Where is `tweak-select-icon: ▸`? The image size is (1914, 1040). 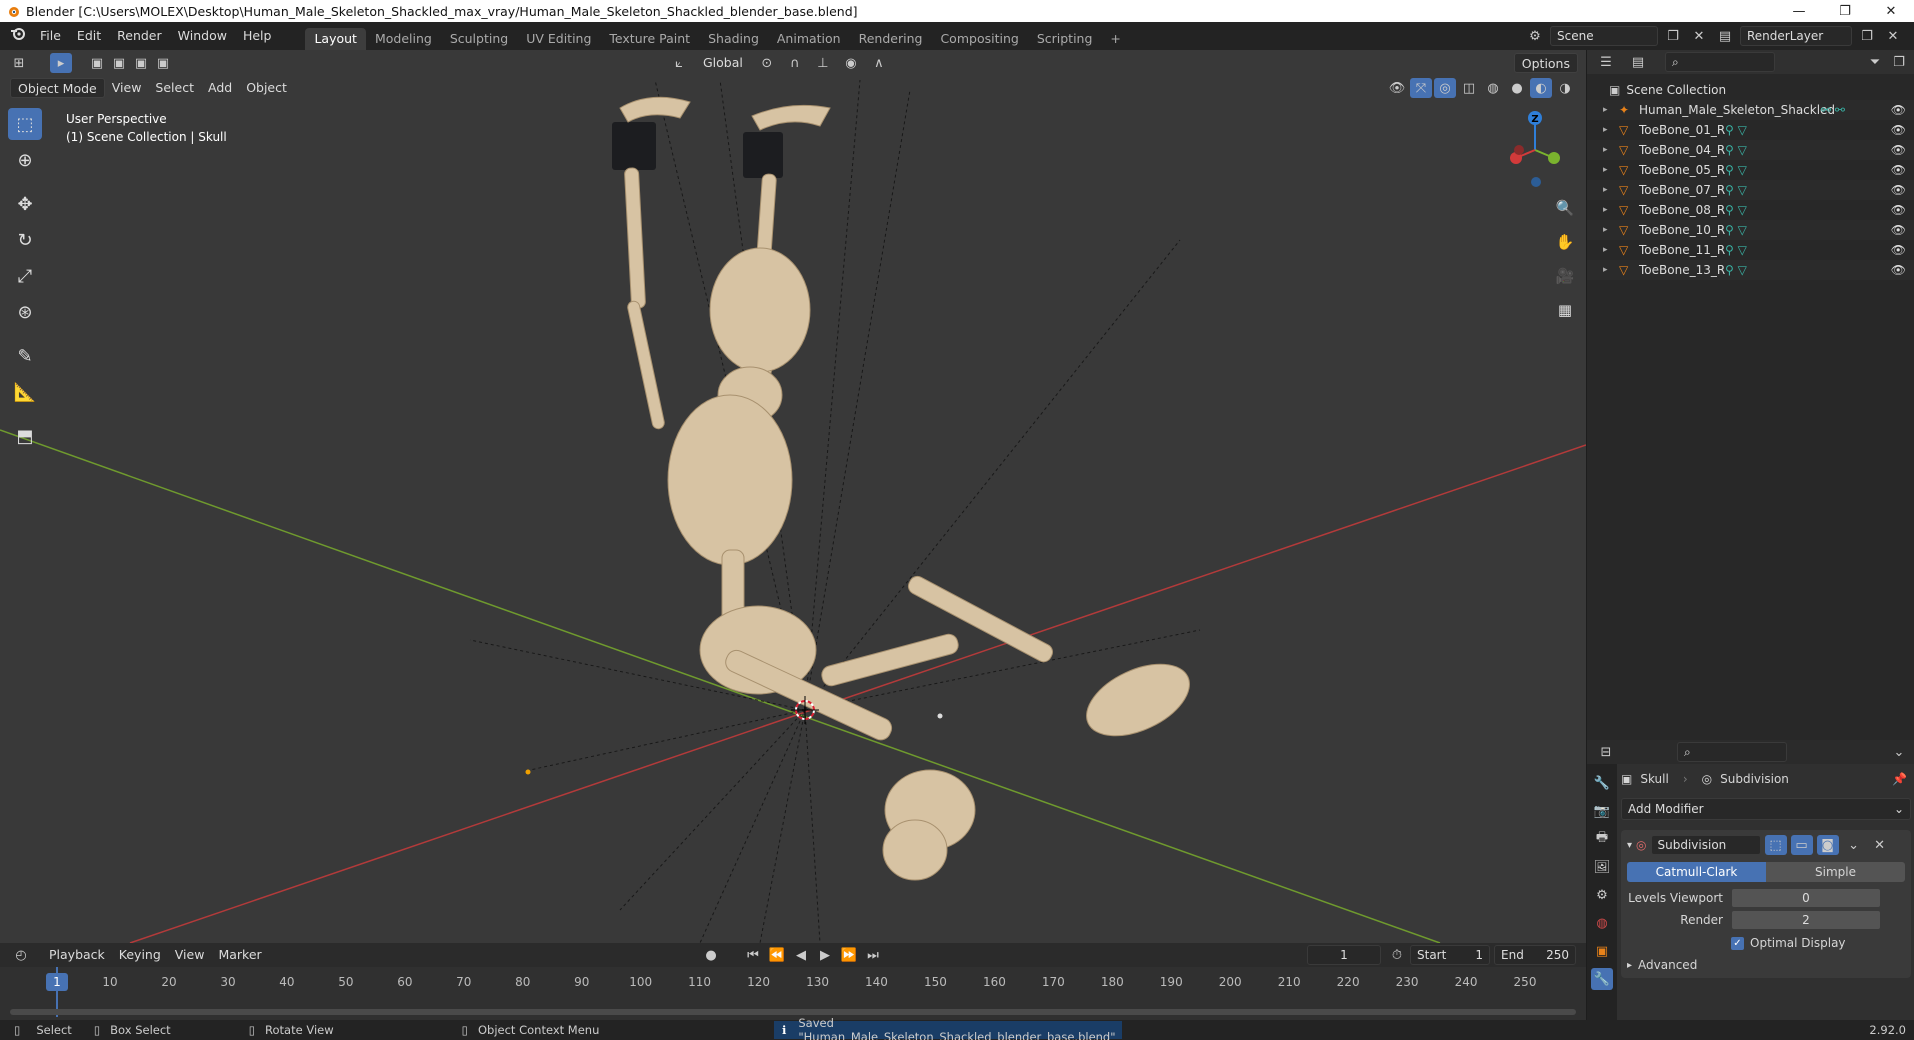
tweak-select-icon: ▸ is located at coordinates (61, 63).